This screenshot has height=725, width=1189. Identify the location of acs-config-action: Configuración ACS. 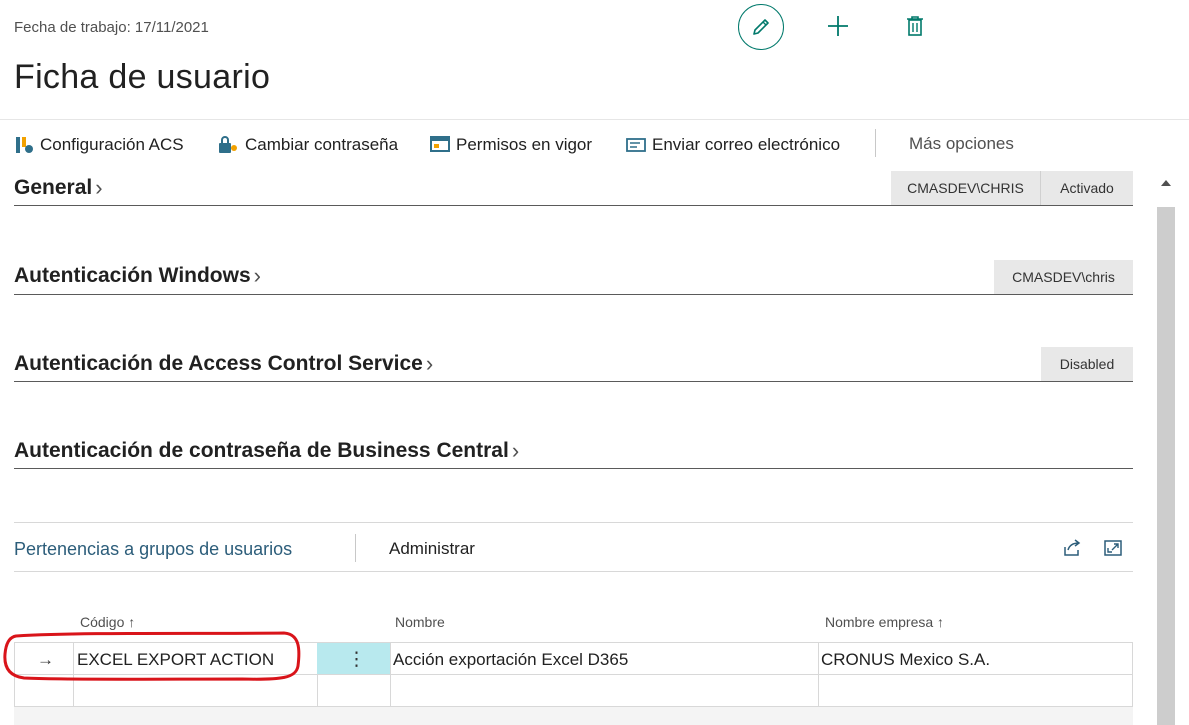
(99, 145).